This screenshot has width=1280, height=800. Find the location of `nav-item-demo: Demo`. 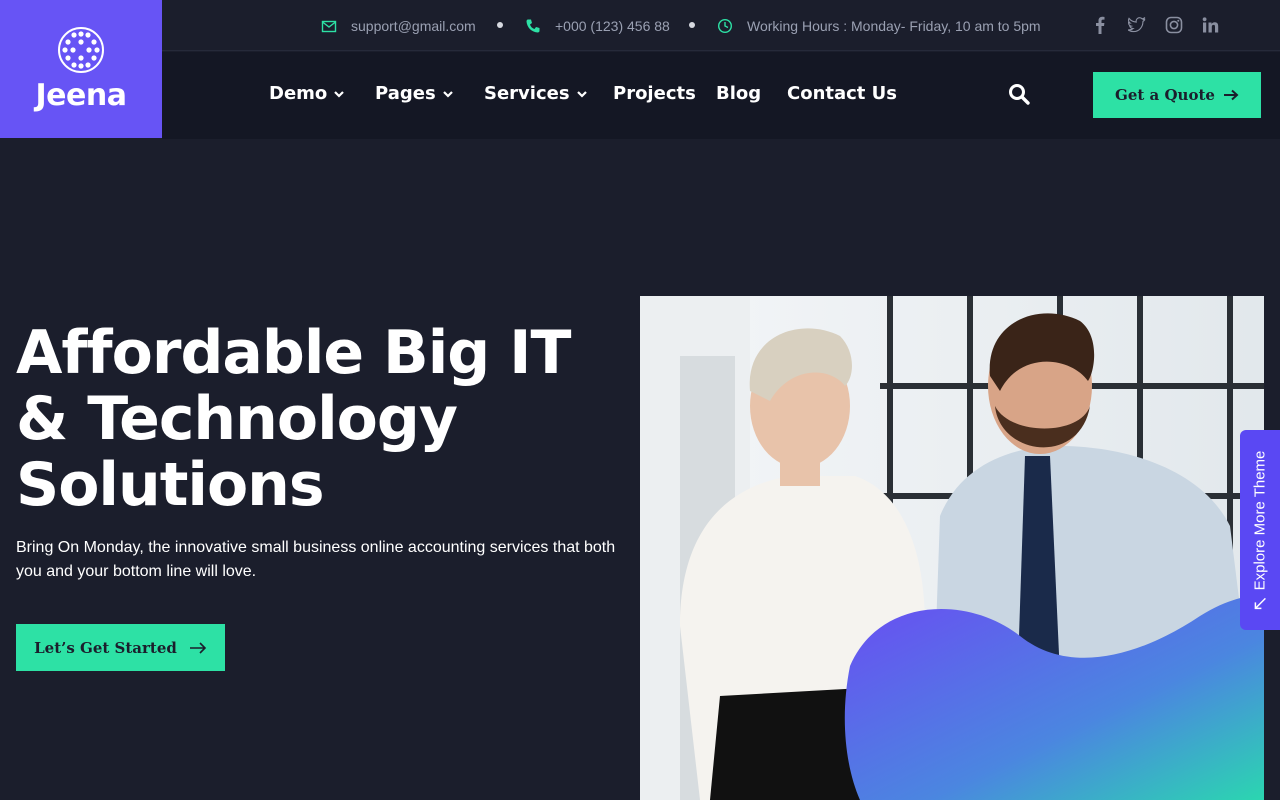

nav-item-demo: Demo is located at coordinates (307, 93).